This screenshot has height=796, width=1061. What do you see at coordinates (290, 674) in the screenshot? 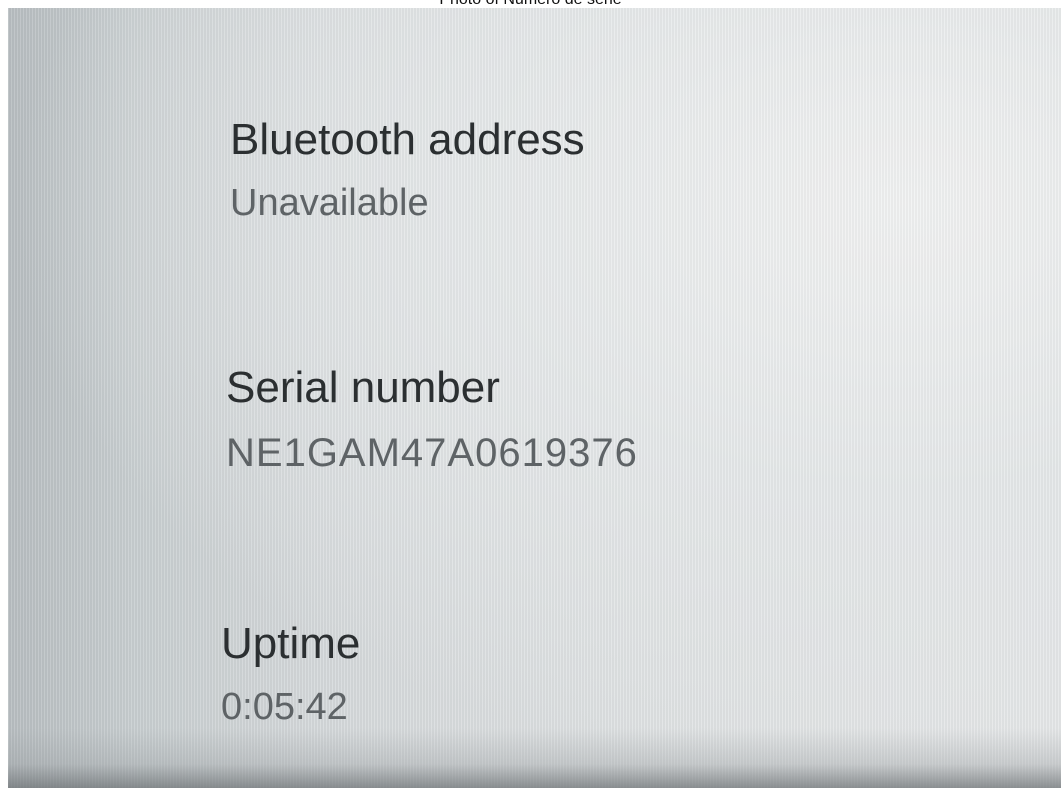
I see `uptime-item: Uptime 0:05:42` at bounding box center [290, 674].